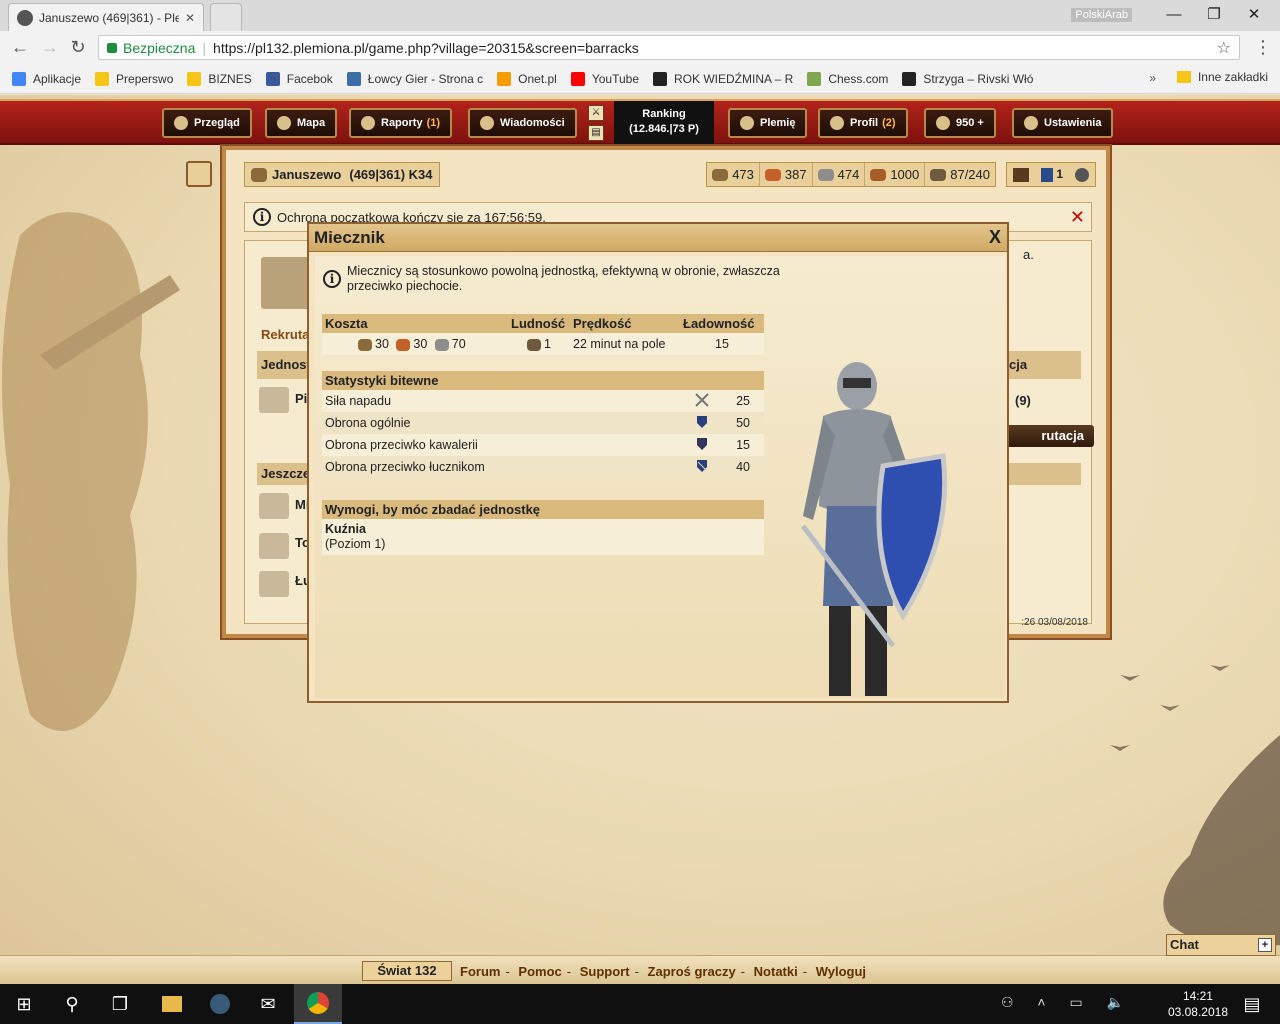 The height and width of the screenshot is (1024, 1280). Describe the element at coordinates (1046, 174) in the screenshot. I see `shield-plus-icon` at that location.